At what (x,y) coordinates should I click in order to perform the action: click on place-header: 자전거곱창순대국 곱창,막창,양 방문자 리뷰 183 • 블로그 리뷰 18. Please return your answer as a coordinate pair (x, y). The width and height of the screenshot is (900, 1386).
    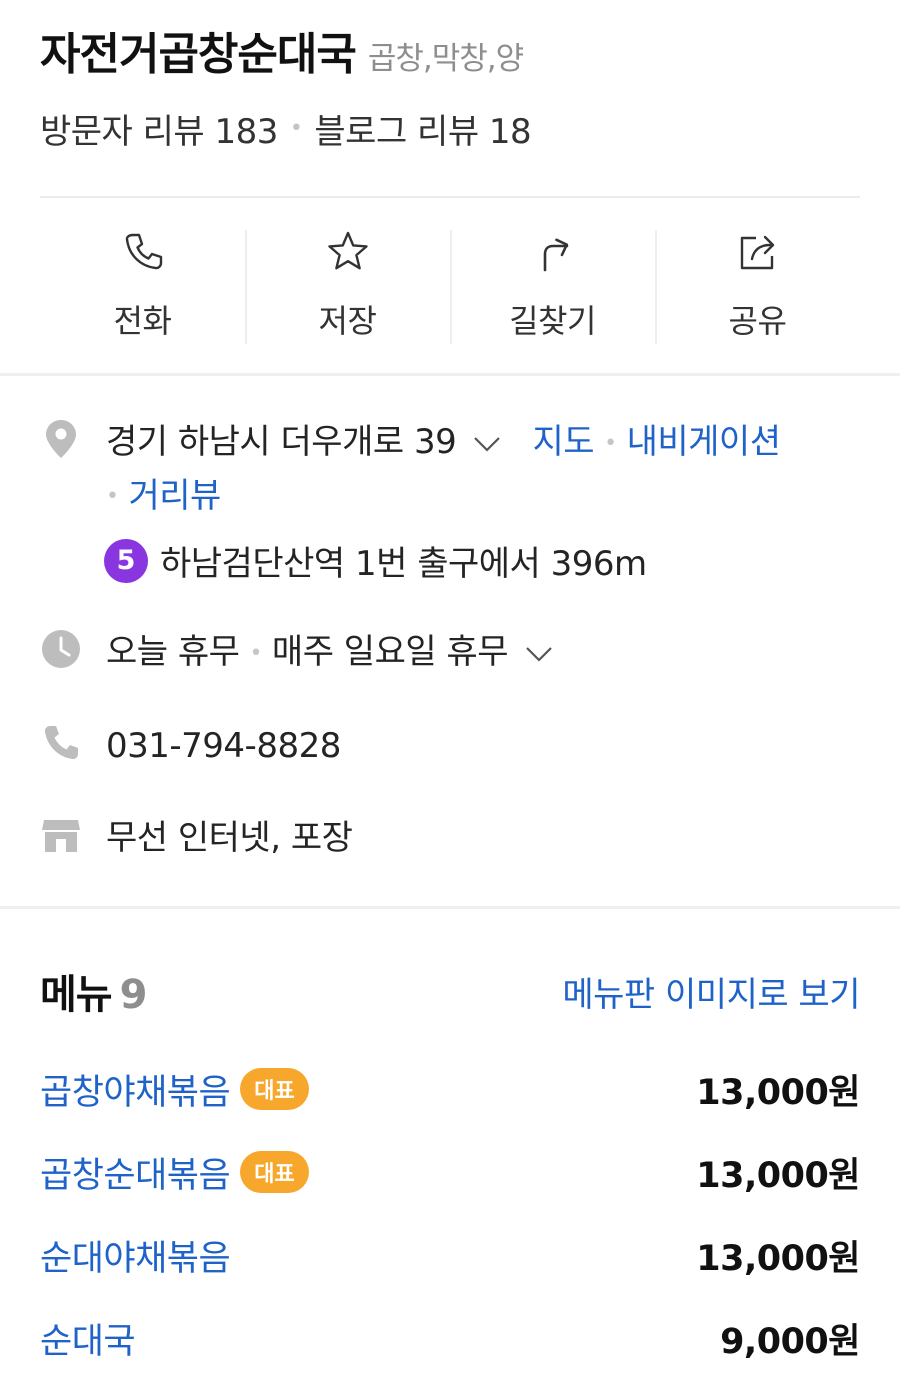
    Looking at the image, I should click on (450, 85).